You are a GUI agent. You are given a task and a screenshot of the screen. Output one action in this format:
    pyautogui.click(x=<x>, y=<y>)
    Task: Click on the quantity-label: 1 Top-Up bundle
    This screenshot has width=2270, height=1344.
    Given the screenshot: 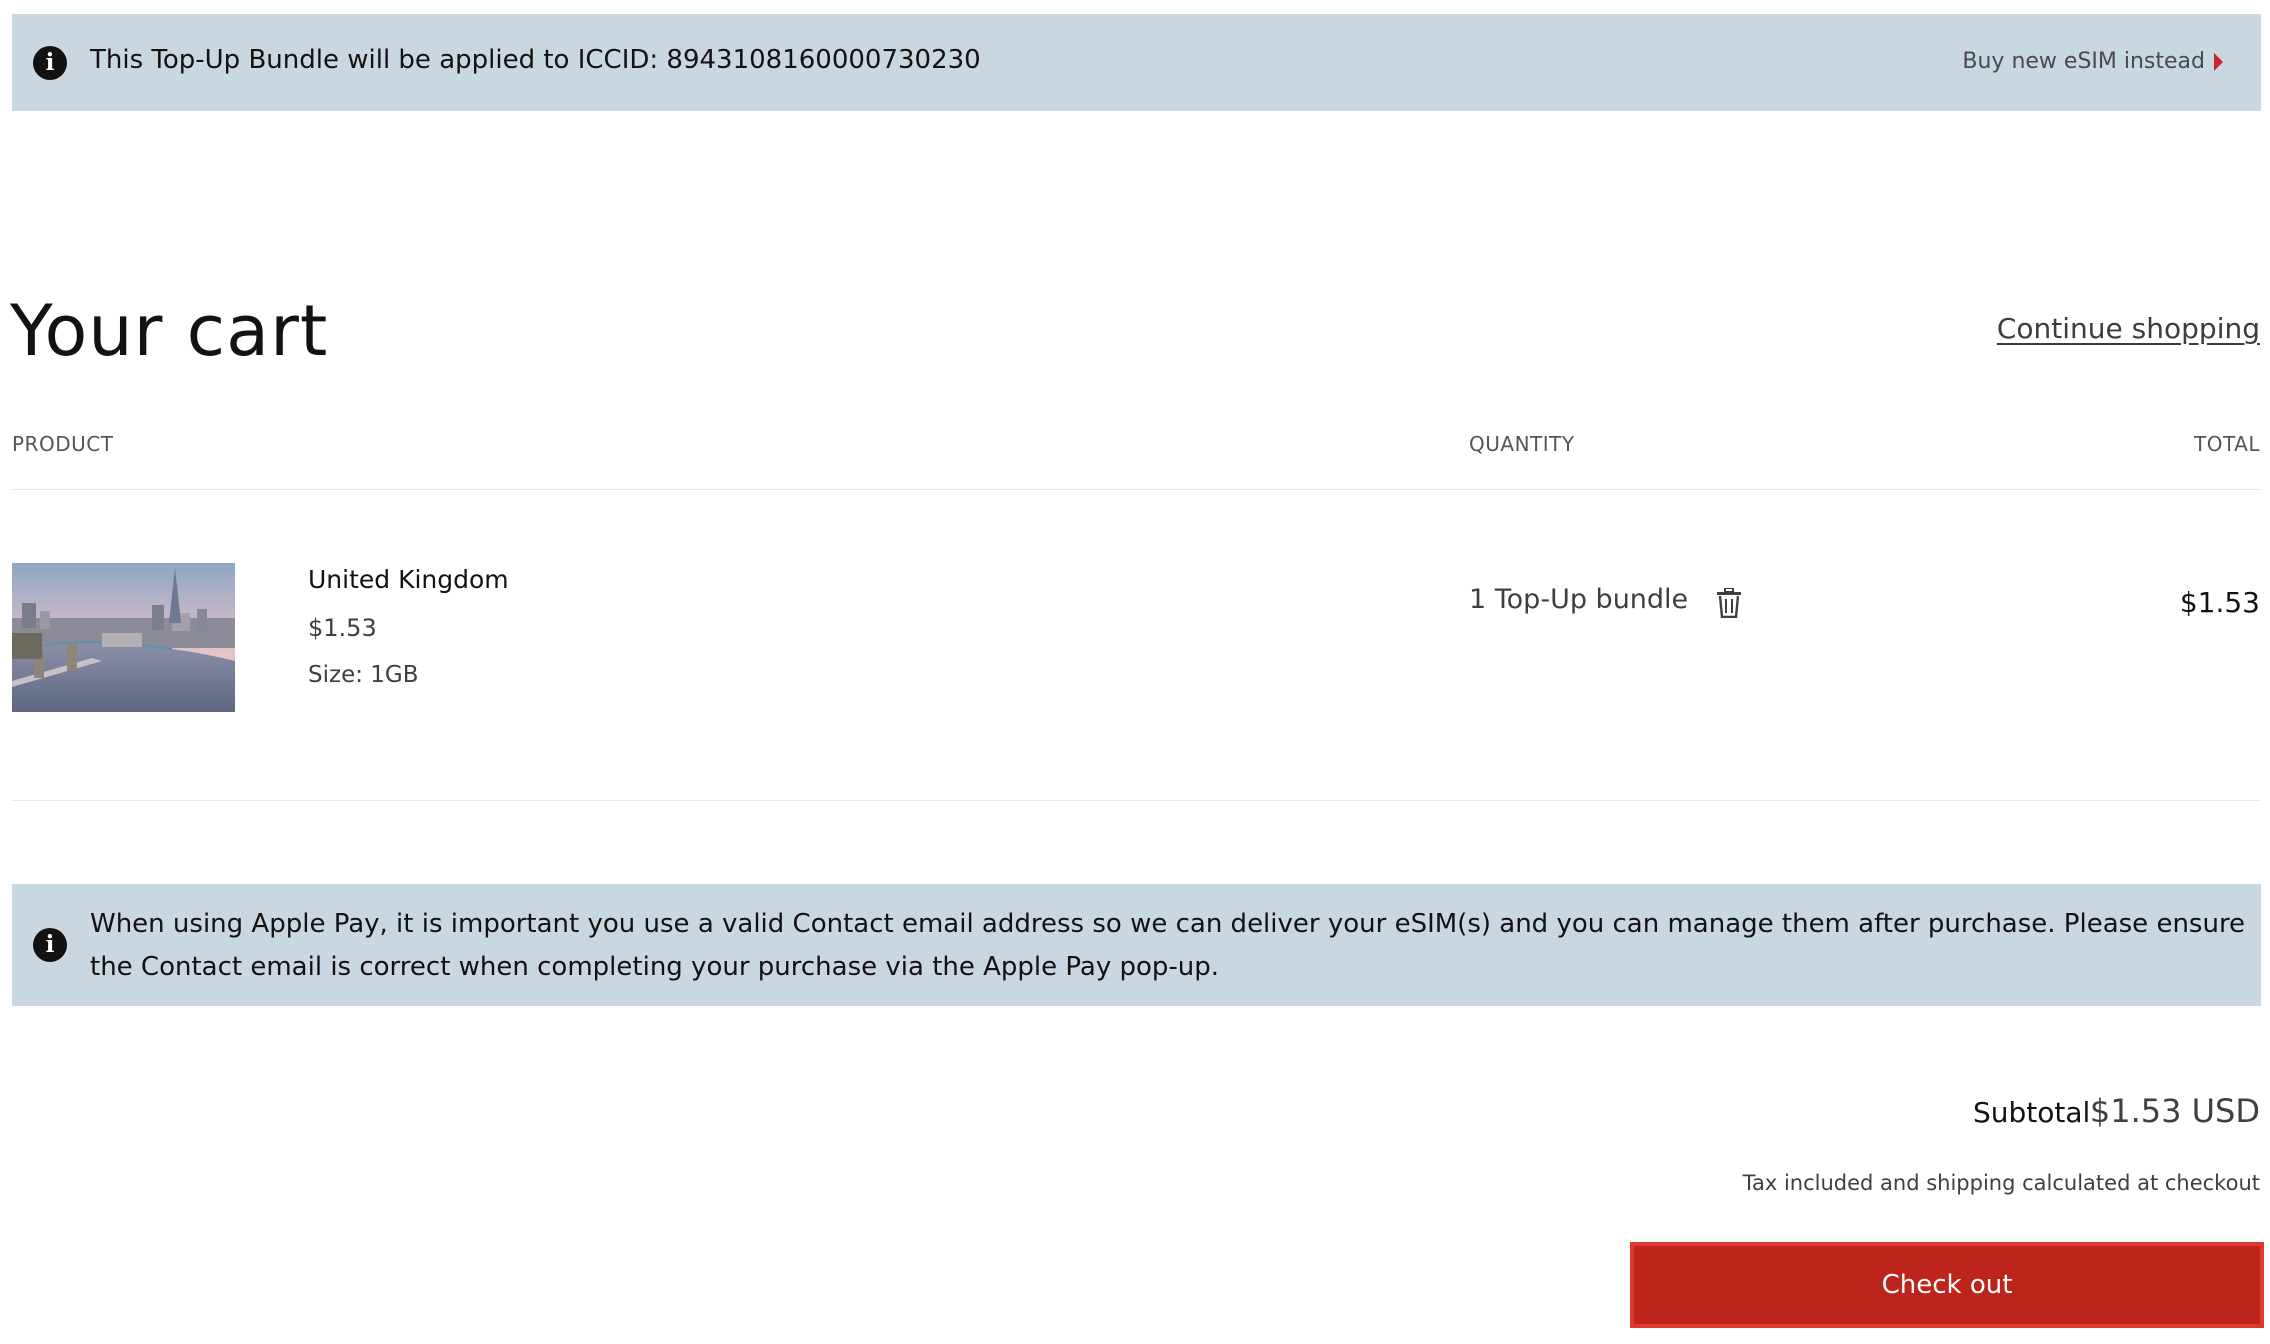 What is the action you would take?
    pyautogui.click(x=1579, y=599)
    